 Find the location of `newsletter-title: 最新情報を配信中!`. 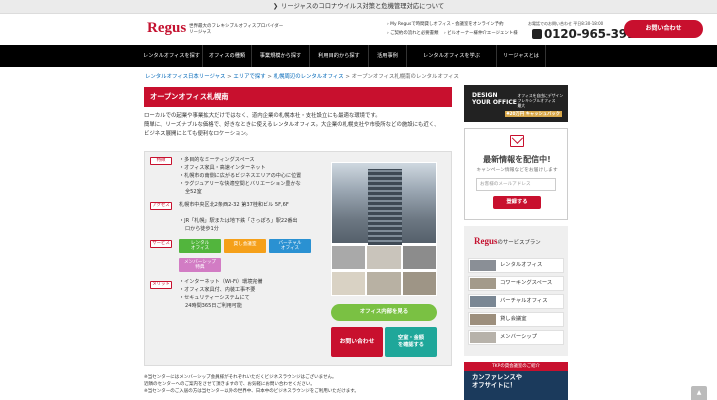

newsletter-title: 最新情報を配信中! is located at coordinates (517, 159).